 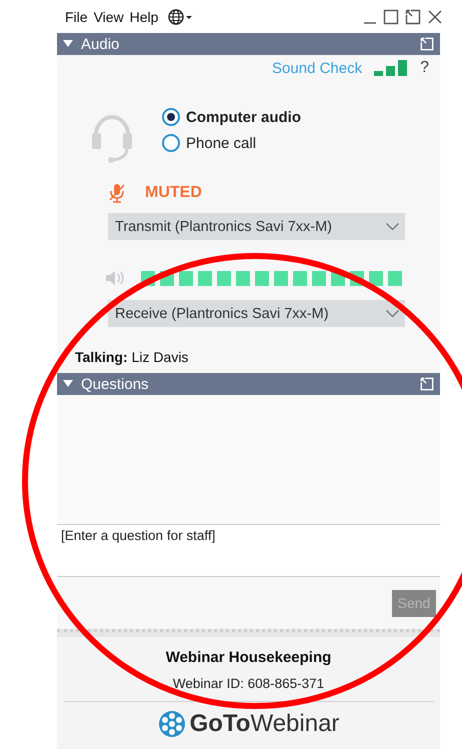 I want to click on menu-item: File, so click(x=76, y=16).